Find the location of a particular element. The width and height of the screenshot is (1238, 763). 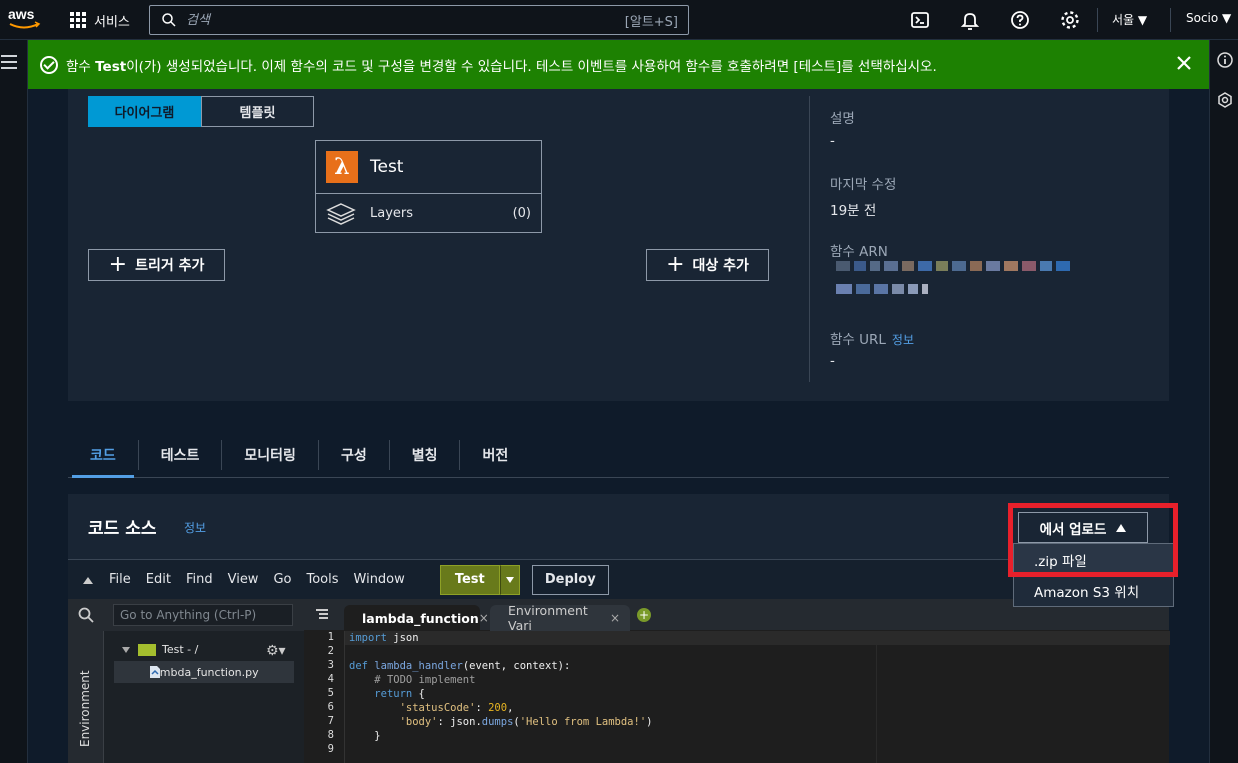

folder-icon is located at coordinates (147, 649).